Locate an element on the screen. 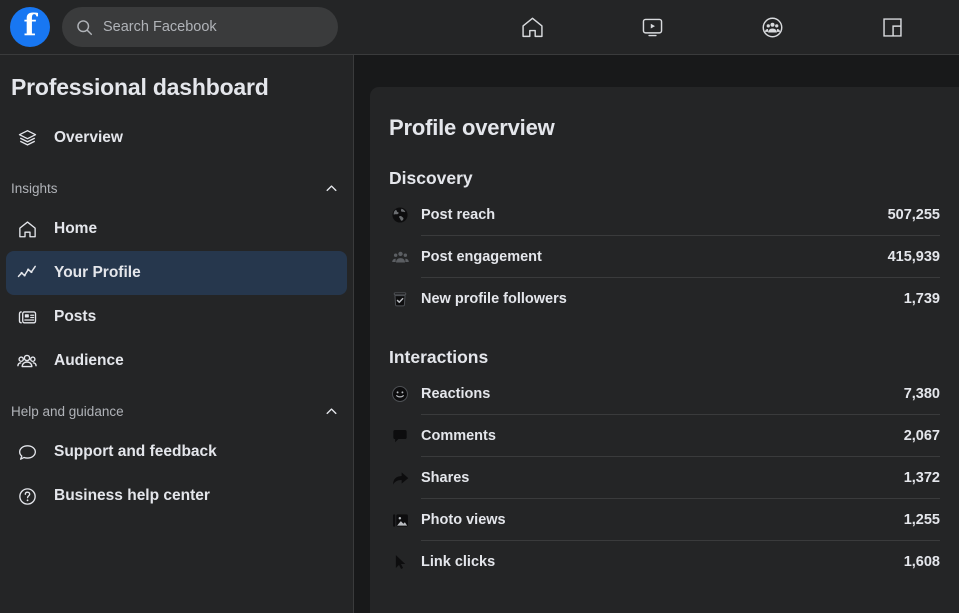 Image resolution: width=959 pixels, height=613 pixels. audience-icon is located at coordinates (27, 361).